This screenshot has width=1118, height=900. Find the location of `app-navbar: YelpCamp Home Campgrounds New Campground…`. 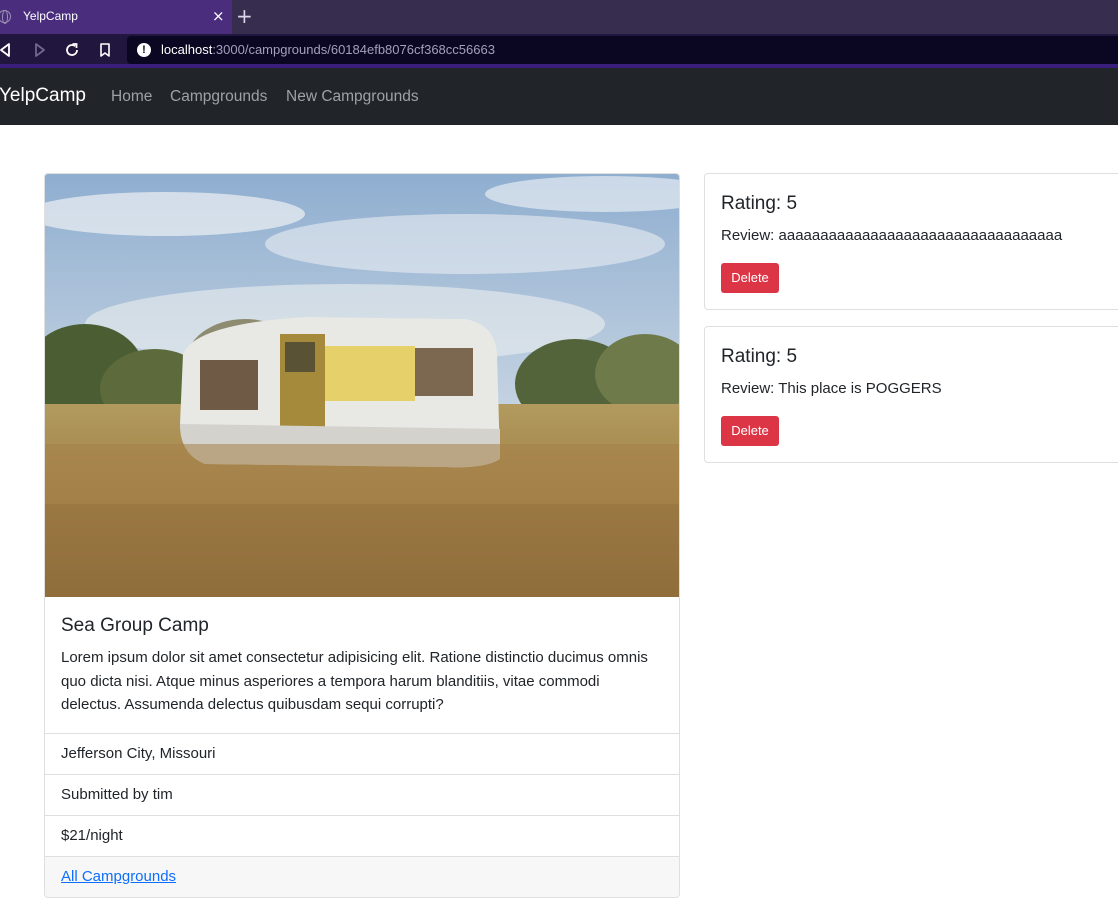

app-navbar: YelpCamp Home Campgrounds New Campground… is located at coordinates (559, 96).